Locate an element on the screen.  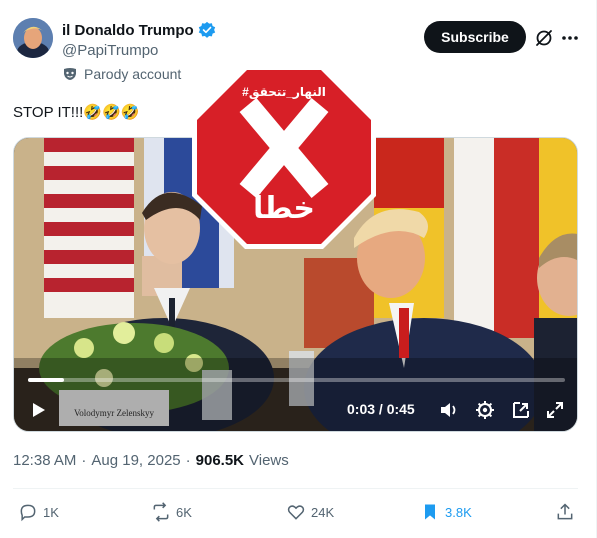
tweet-time: 12:38 AM is located at coordinates (44, 460).